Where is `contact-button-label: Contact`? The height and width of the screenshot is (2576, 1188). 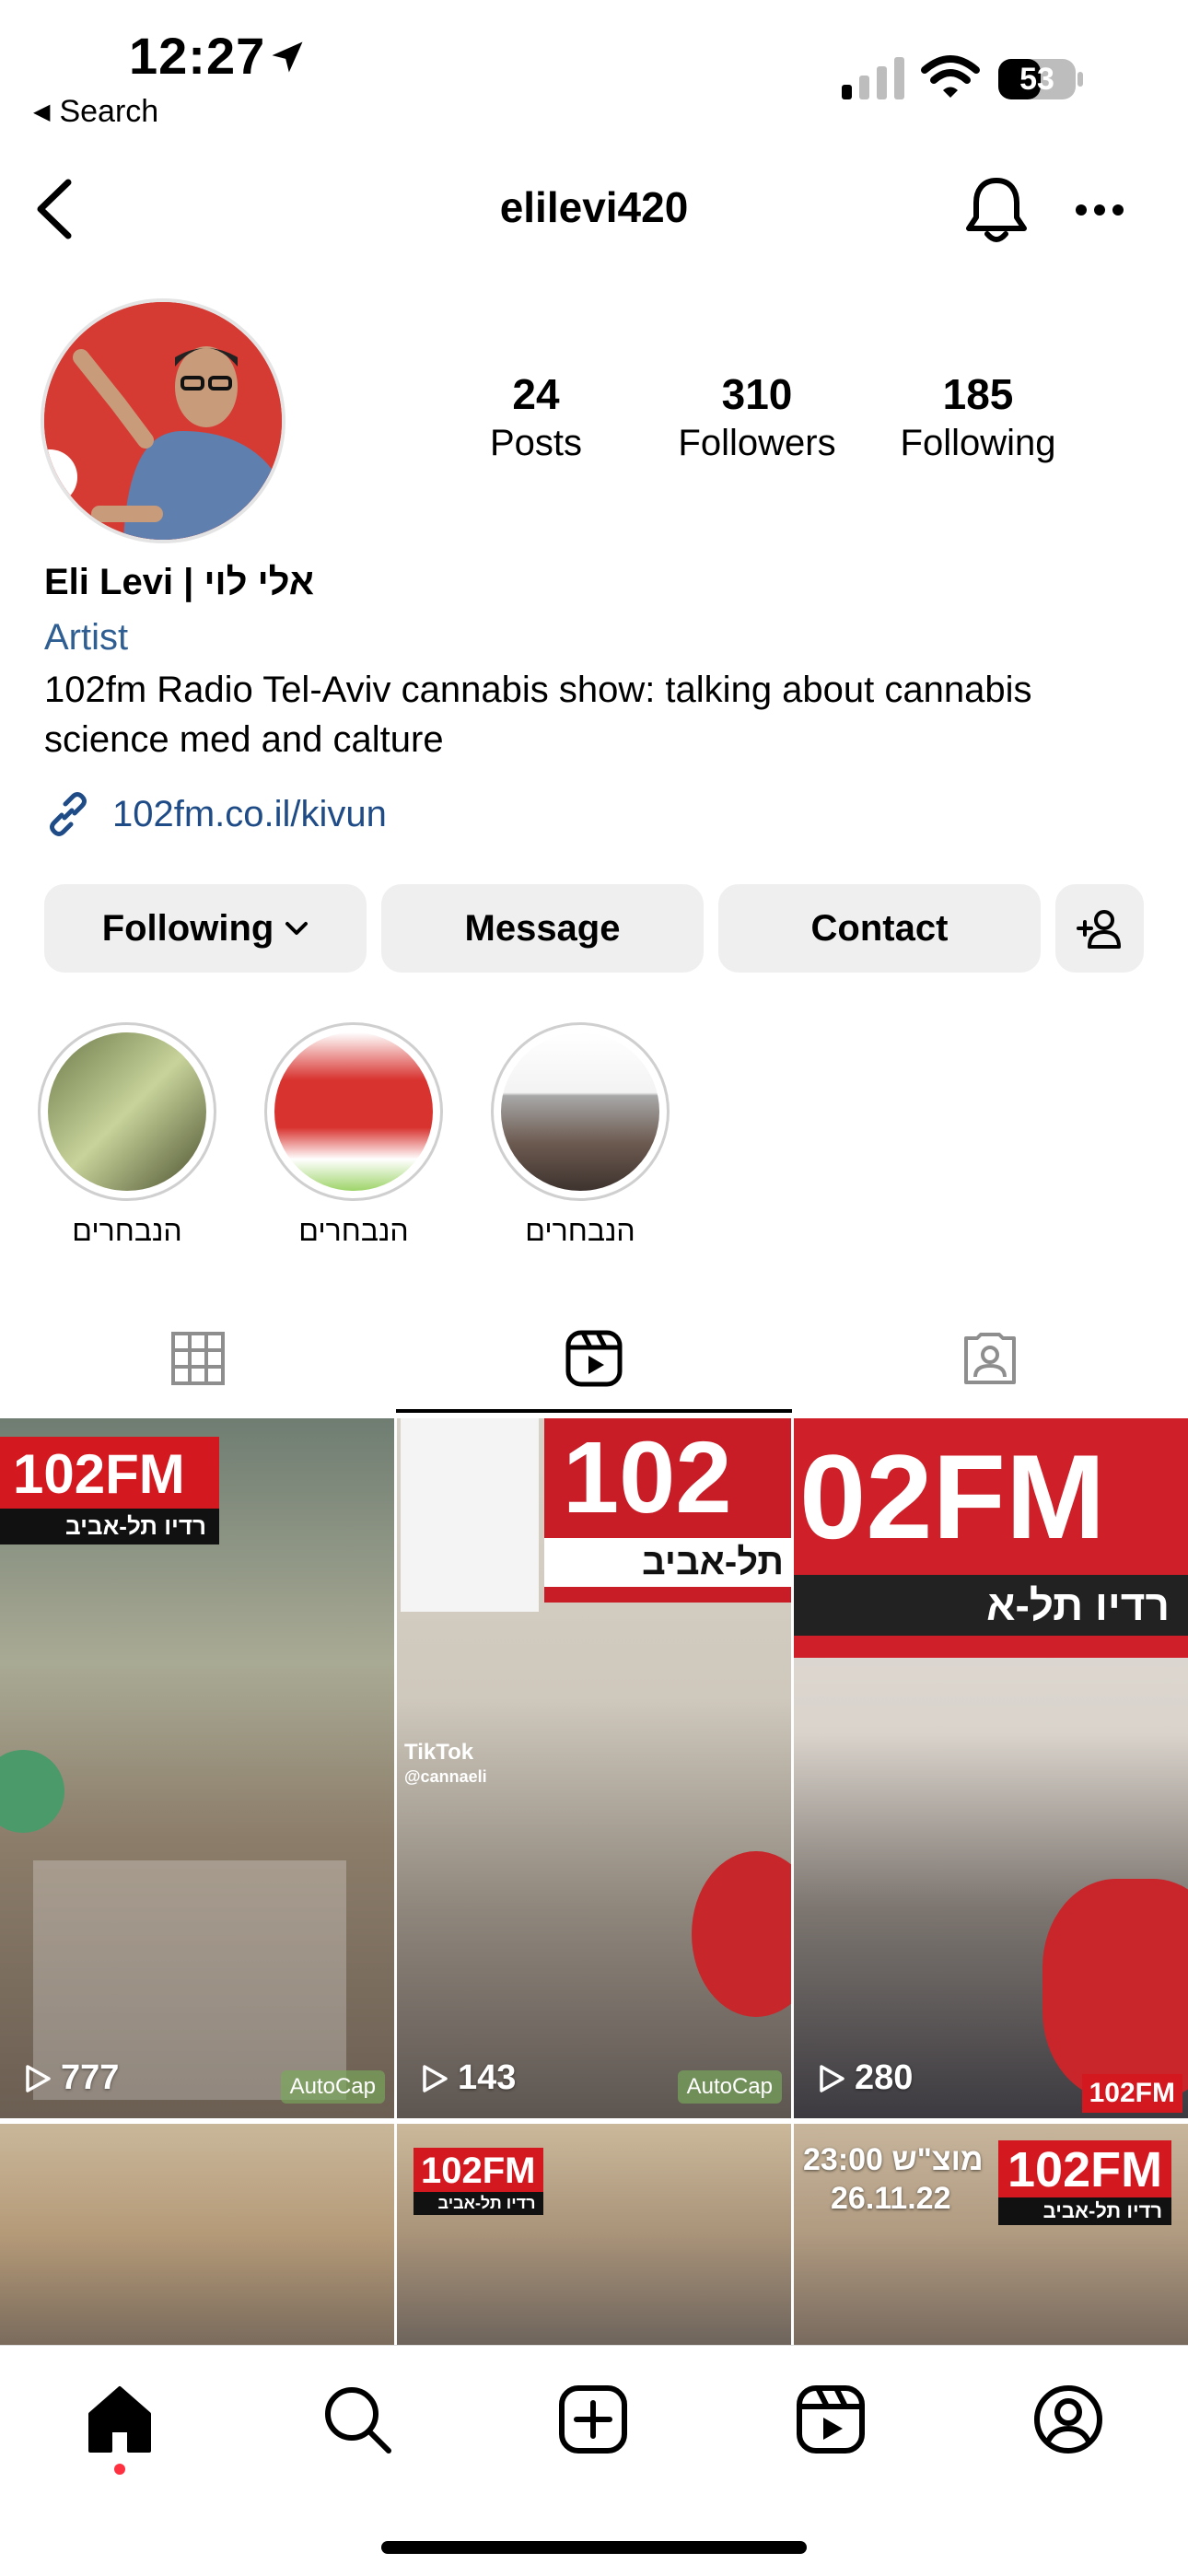 contact-button-label: Contact is located at coordinates (879, 928).